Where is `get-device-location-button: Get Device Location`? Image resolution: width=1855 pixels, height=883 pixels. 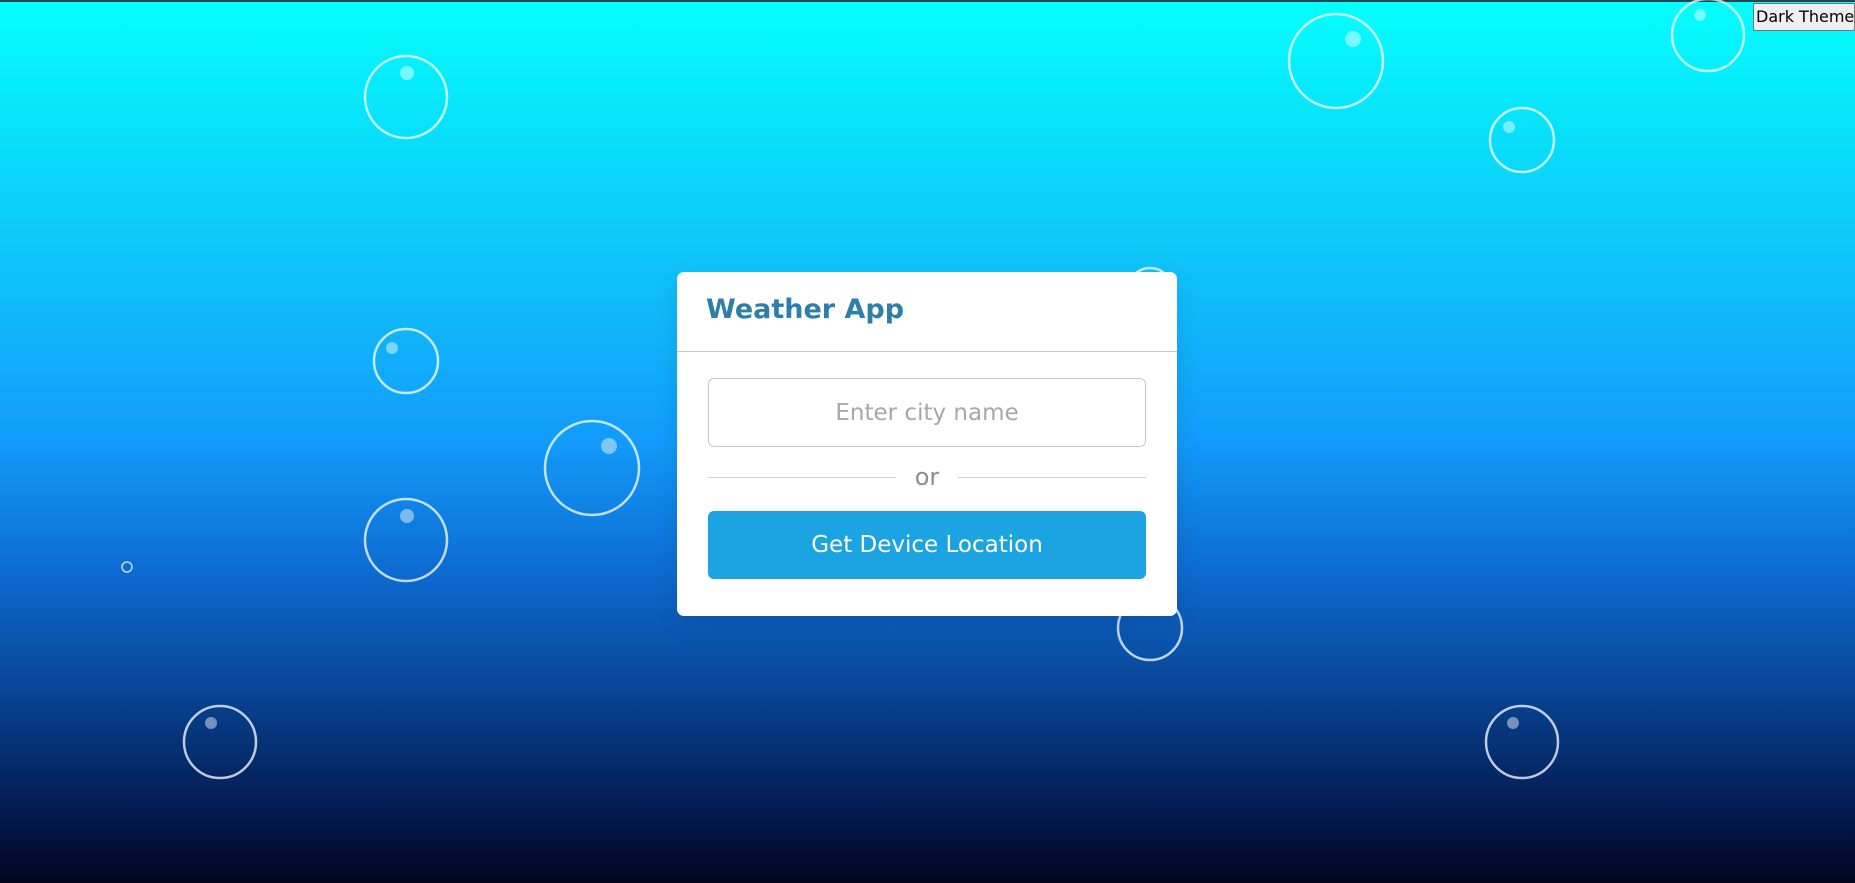 get-device-location-button: Get Device Location is located at coordinates (927, 545).